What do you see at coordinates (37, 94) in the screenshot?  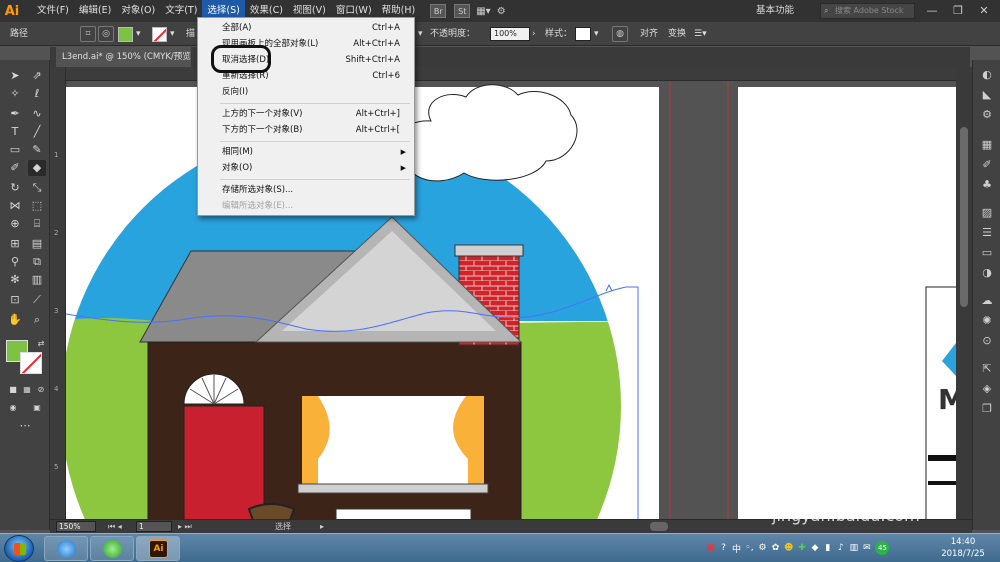 I see `lasso-tool-icon: ℓ` at bounding box center [37, 94].